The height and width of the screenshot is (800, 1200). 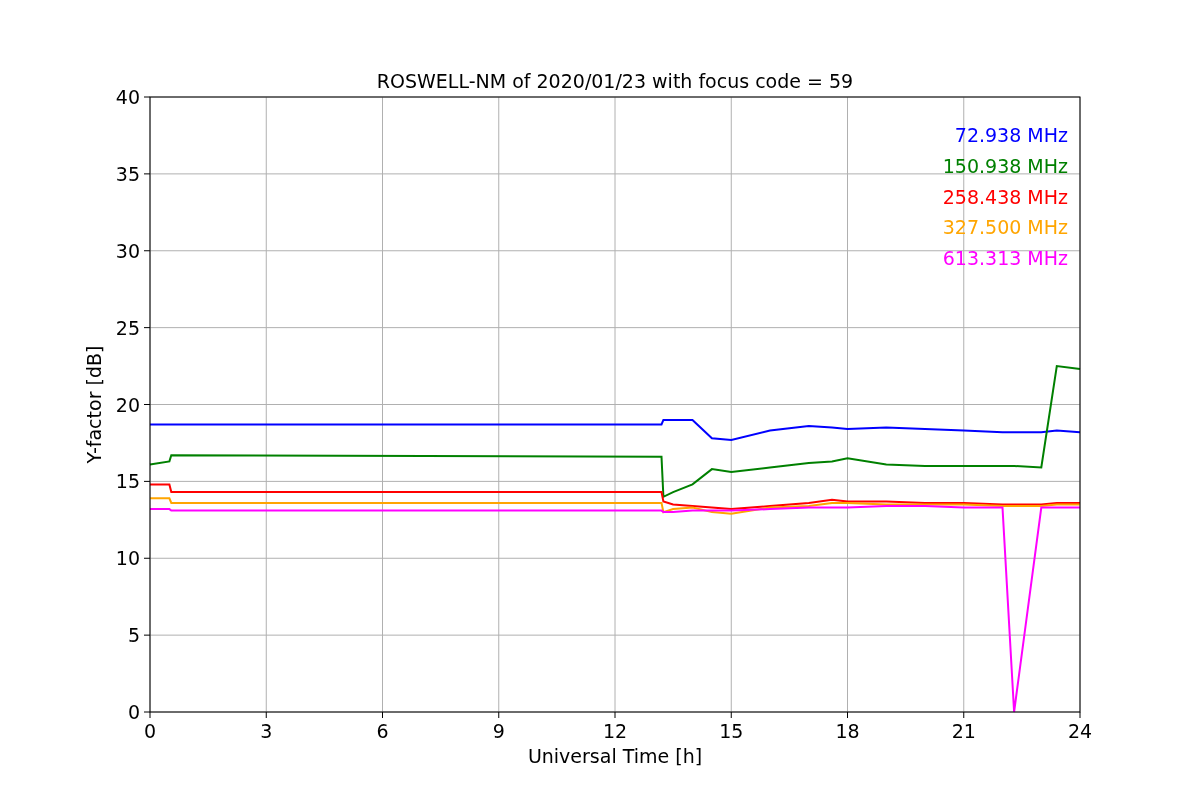 What do you see at coordinates (615, 81) in the screenshot?
I see `chart-title: ROSWELL-NM of 2020/01/23 with focus code = 59` at bounding box center [615, 81].